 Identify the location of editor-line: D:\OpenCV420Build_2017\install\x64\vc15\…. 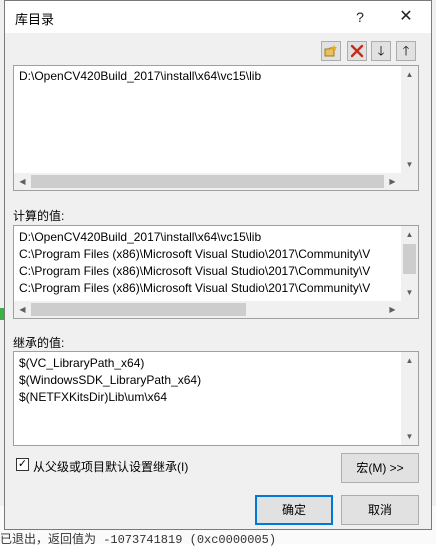
(140, 76).